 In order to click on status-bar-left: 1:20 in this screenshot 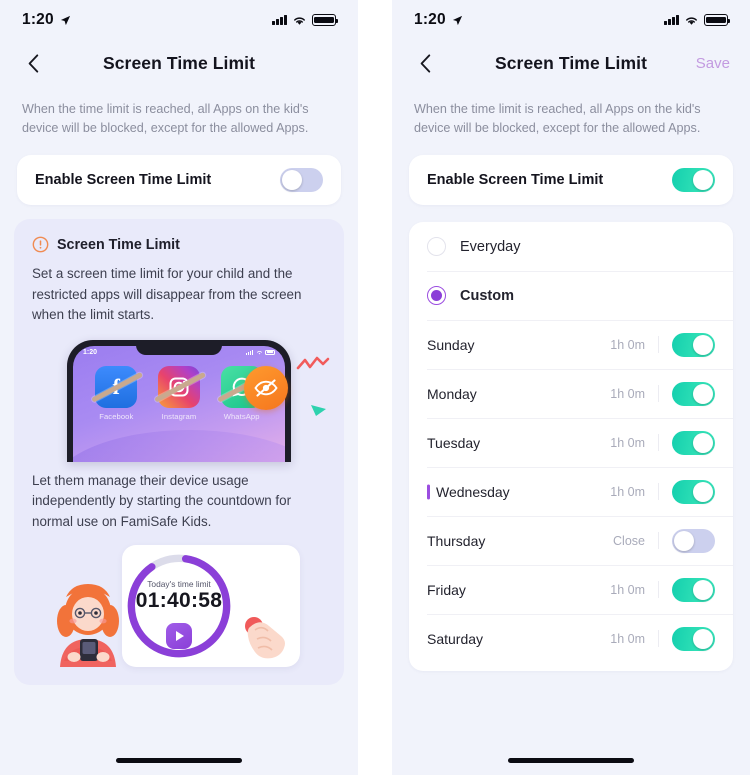, I will do `click(179, 20)`.